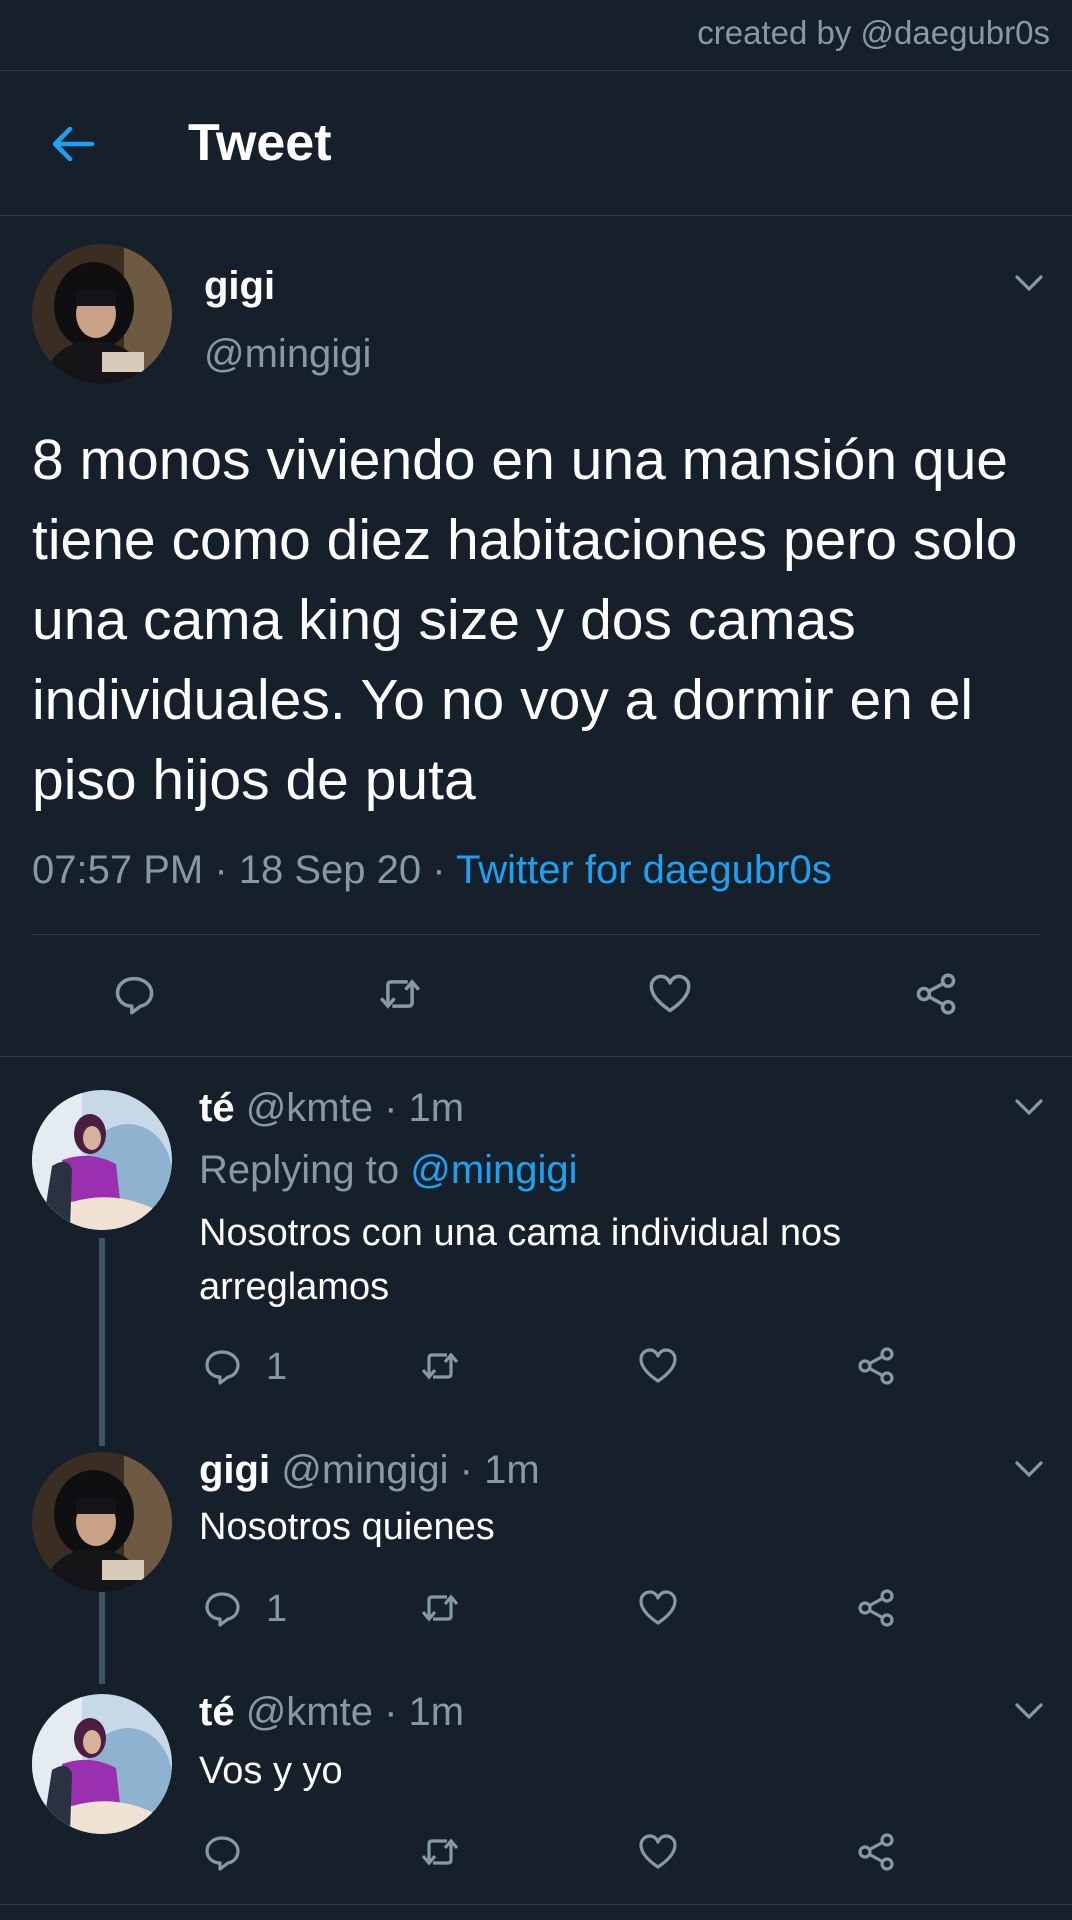  I want to click on tweet-timestamp: 07:57 PM · 18 Sep 20 ·, so click(244, 870).